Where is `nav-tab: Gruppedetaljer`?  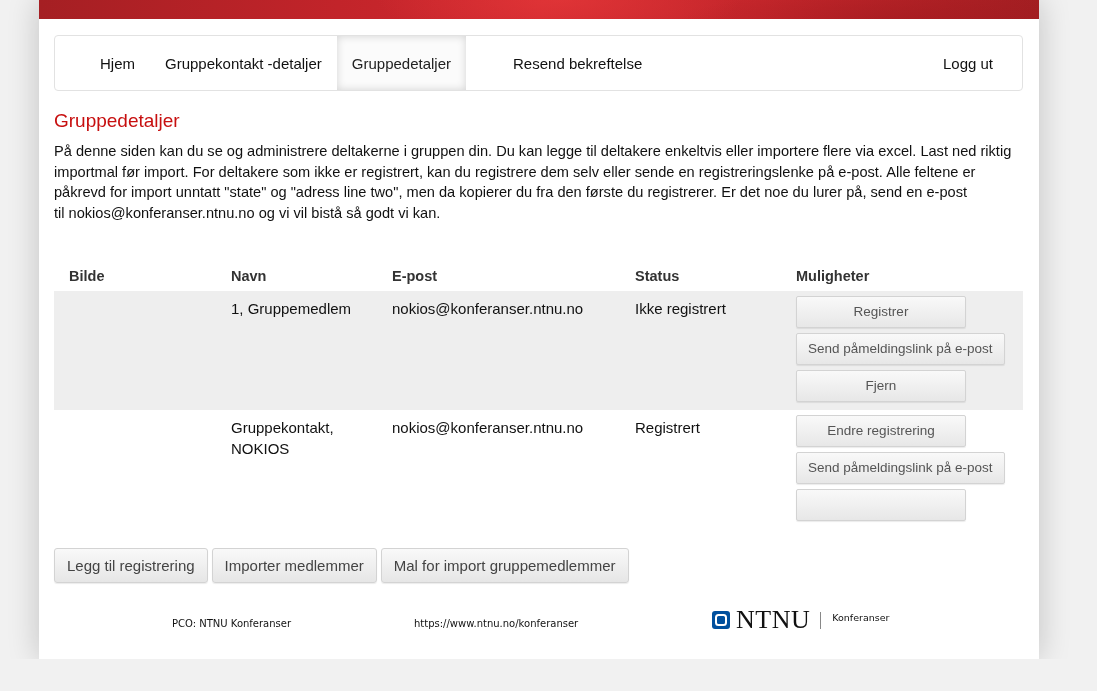 nav-tab: Gruppedetaljer is located at coordinates (401, 63).